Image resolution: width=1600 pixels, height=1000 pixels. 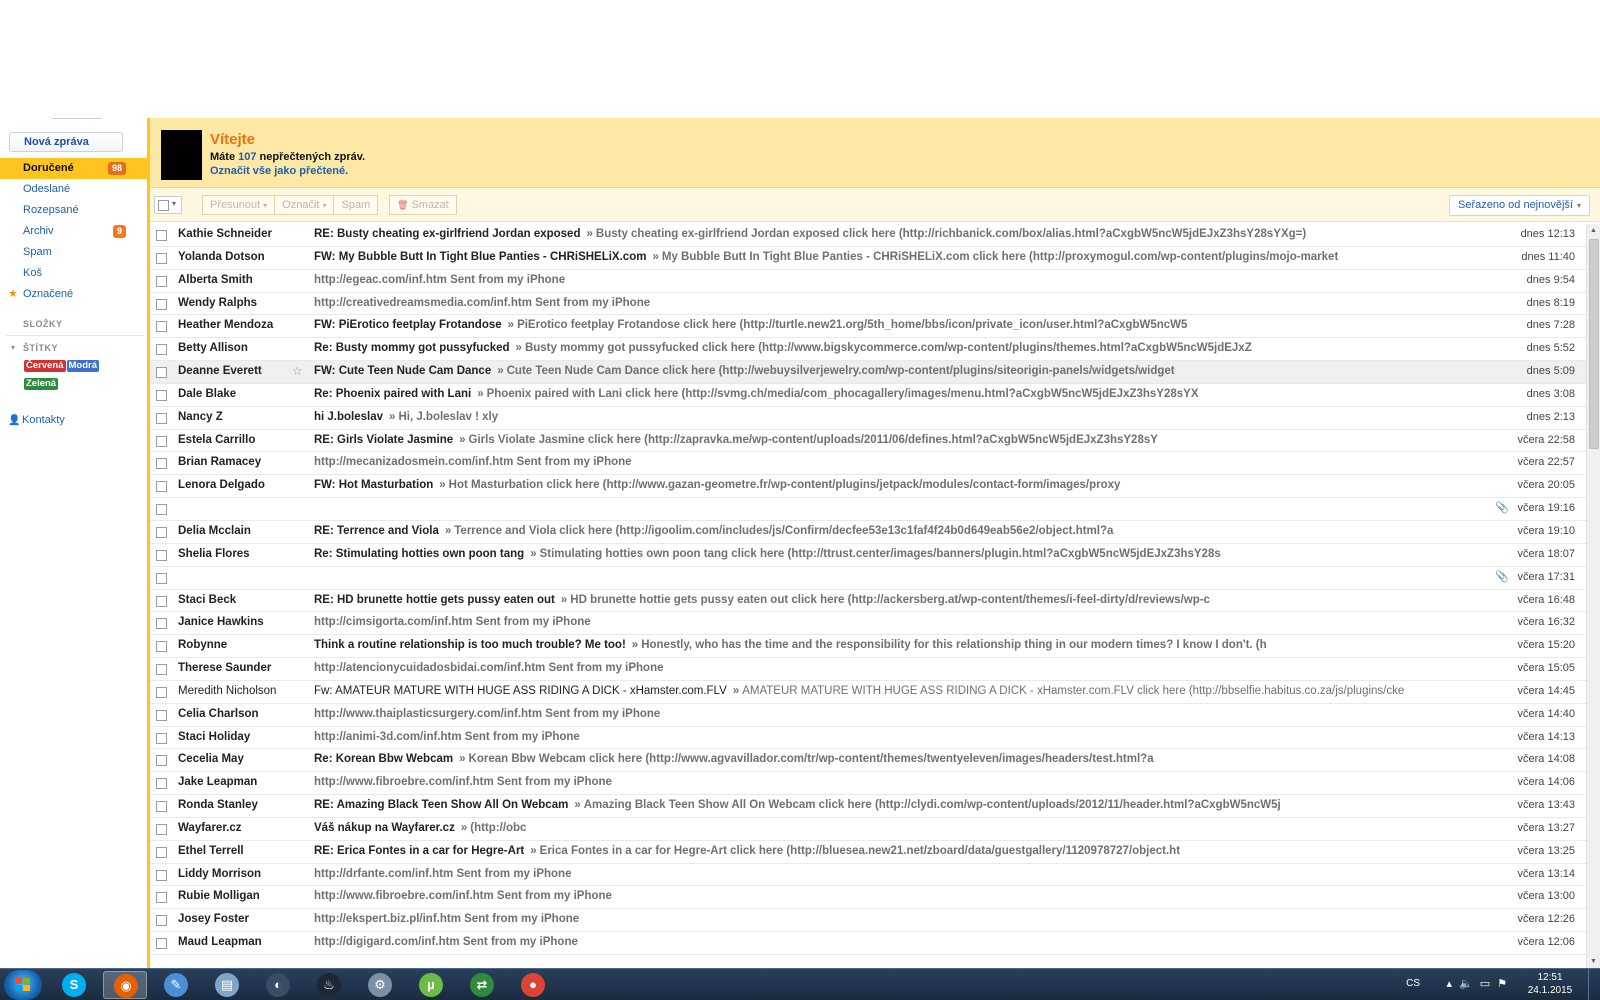 I want to click on clock: 12:51 24.1.2015, so click(x=1550, y=984).